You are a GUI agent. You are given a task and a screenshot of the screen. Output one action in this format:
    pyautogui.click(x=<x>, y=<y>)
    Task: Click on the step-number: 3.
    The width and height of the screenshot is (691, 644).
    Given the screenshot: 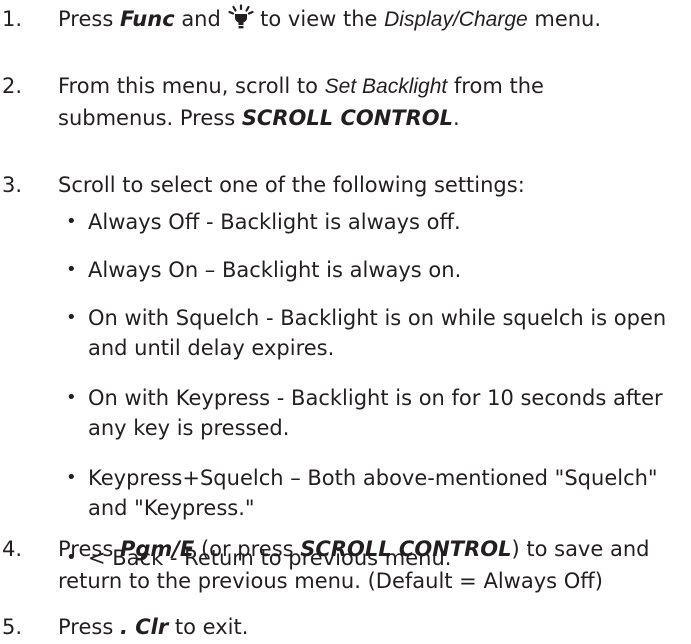 What is the action you would take?
    pyautogui.click(x=12, y=185)
    